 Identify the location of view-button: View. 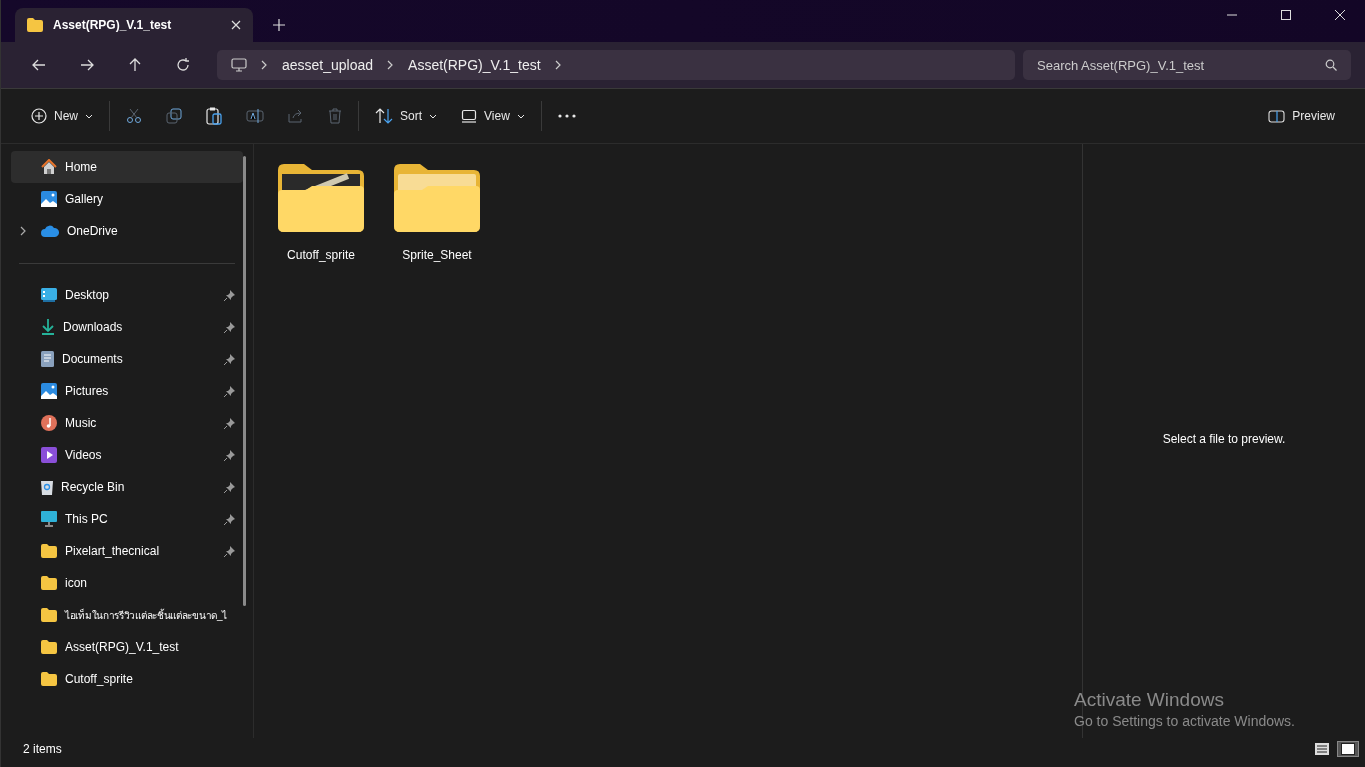
(493, 116).